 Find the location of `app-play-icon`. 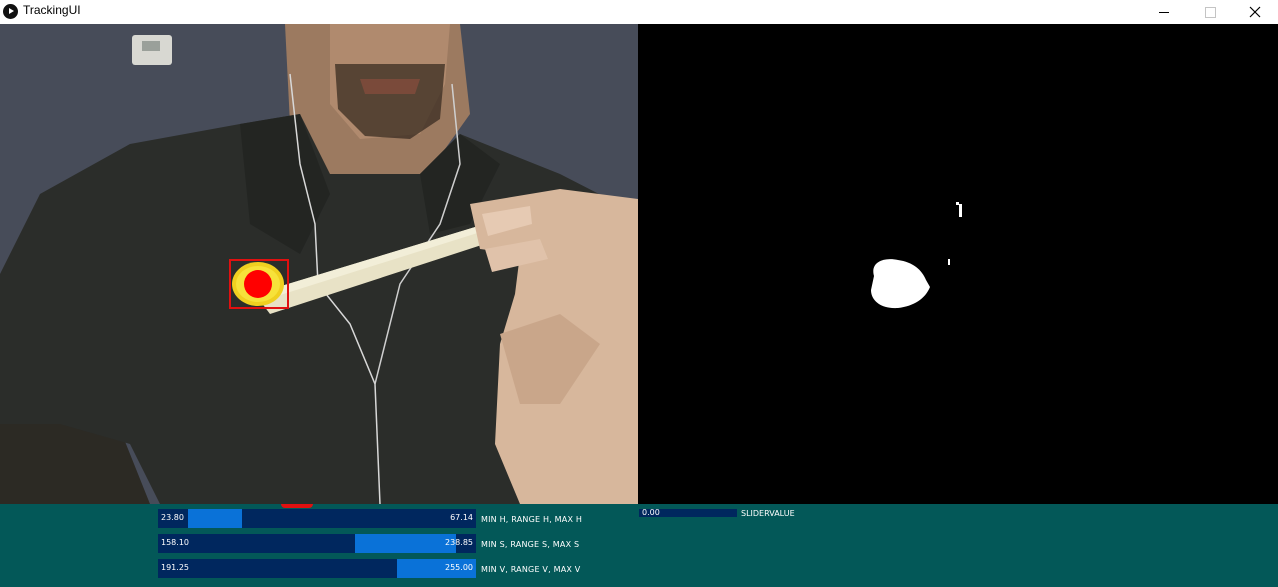

app-play-icon is located at coordinates (10, 11).